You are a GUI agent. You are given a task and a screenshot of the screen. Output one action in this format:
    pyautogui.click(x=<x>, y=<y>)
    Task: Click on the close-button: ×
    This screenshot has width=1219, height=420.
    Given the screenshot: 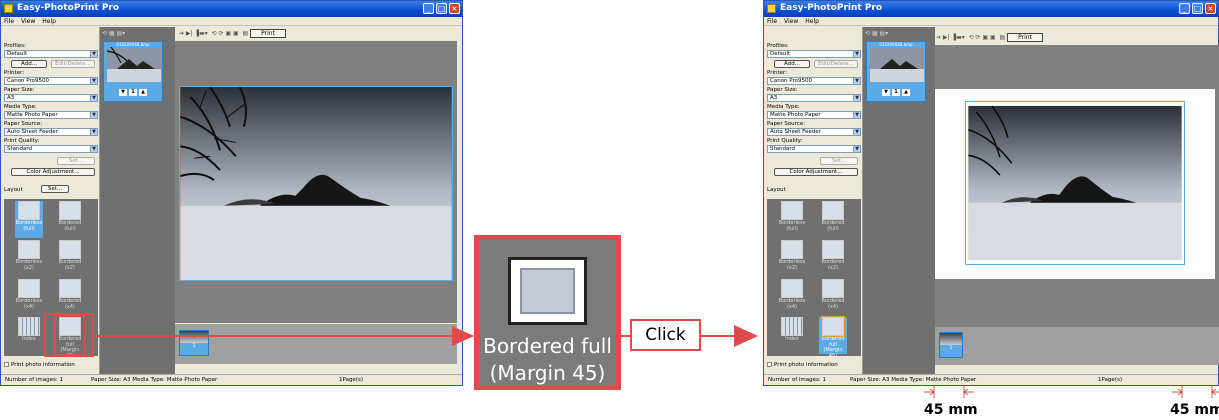 What is the action you would take?
    pyautogui.click(x=1210, y=8)
    